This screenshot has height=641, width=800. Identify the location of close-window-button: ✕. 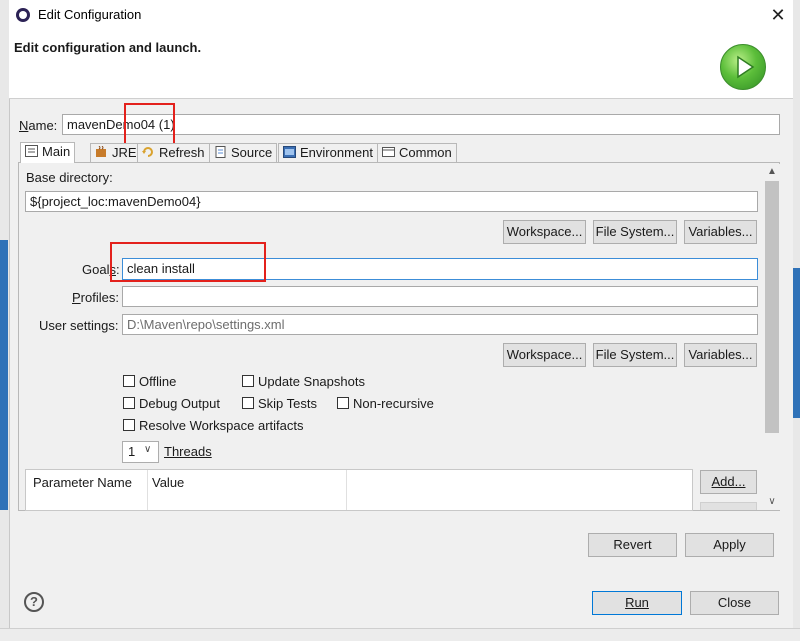
(778, 15).